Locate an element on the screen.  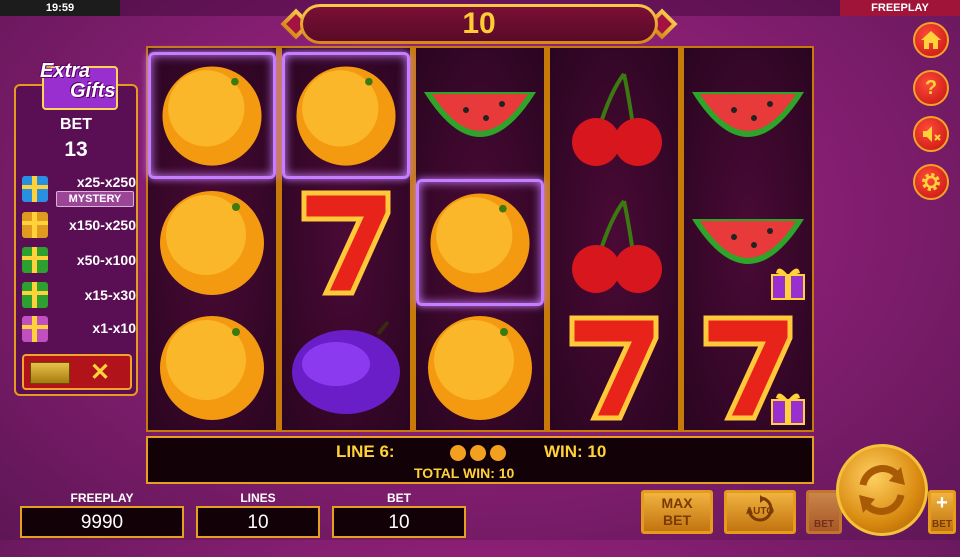
question-icon: ? is located at coordinates (931, 88).